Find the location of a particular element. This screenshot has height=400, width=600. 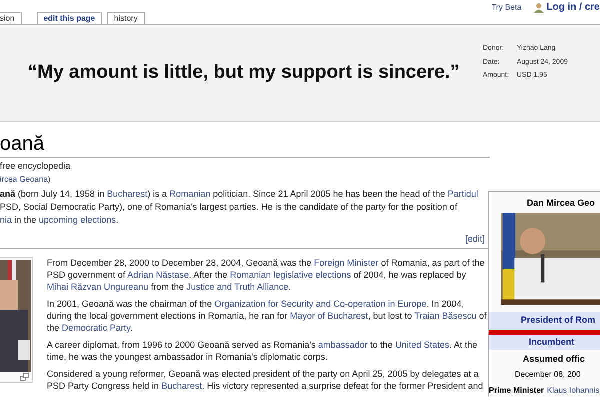

paragraph: From December 28, 2000 to December 28, 2004, Geoană was the Foreign Minister of Romania, as part of the PSD government of Adrian Năstase. After the Romanian legislative elections of 2004, he was replaced by Mihai Răzvan Ungureanu from the Justice and Truth Alliance. is located at coordinates (266, 275).